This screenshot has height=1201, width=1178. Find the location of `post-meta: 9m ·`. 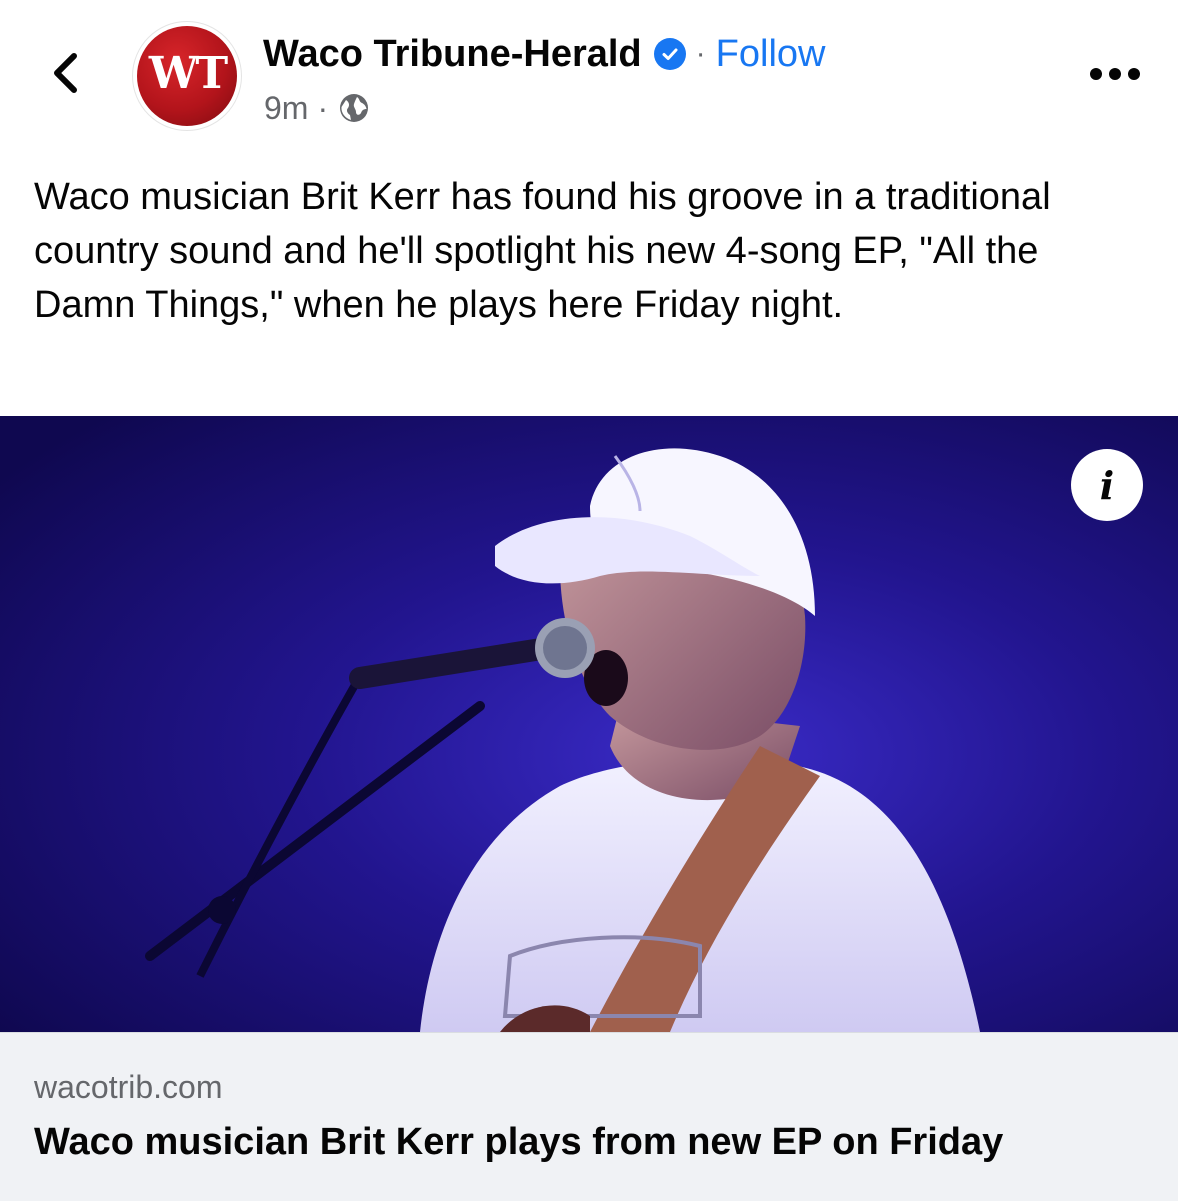

post-meta: 9m · is located at coordinates (317, 108).